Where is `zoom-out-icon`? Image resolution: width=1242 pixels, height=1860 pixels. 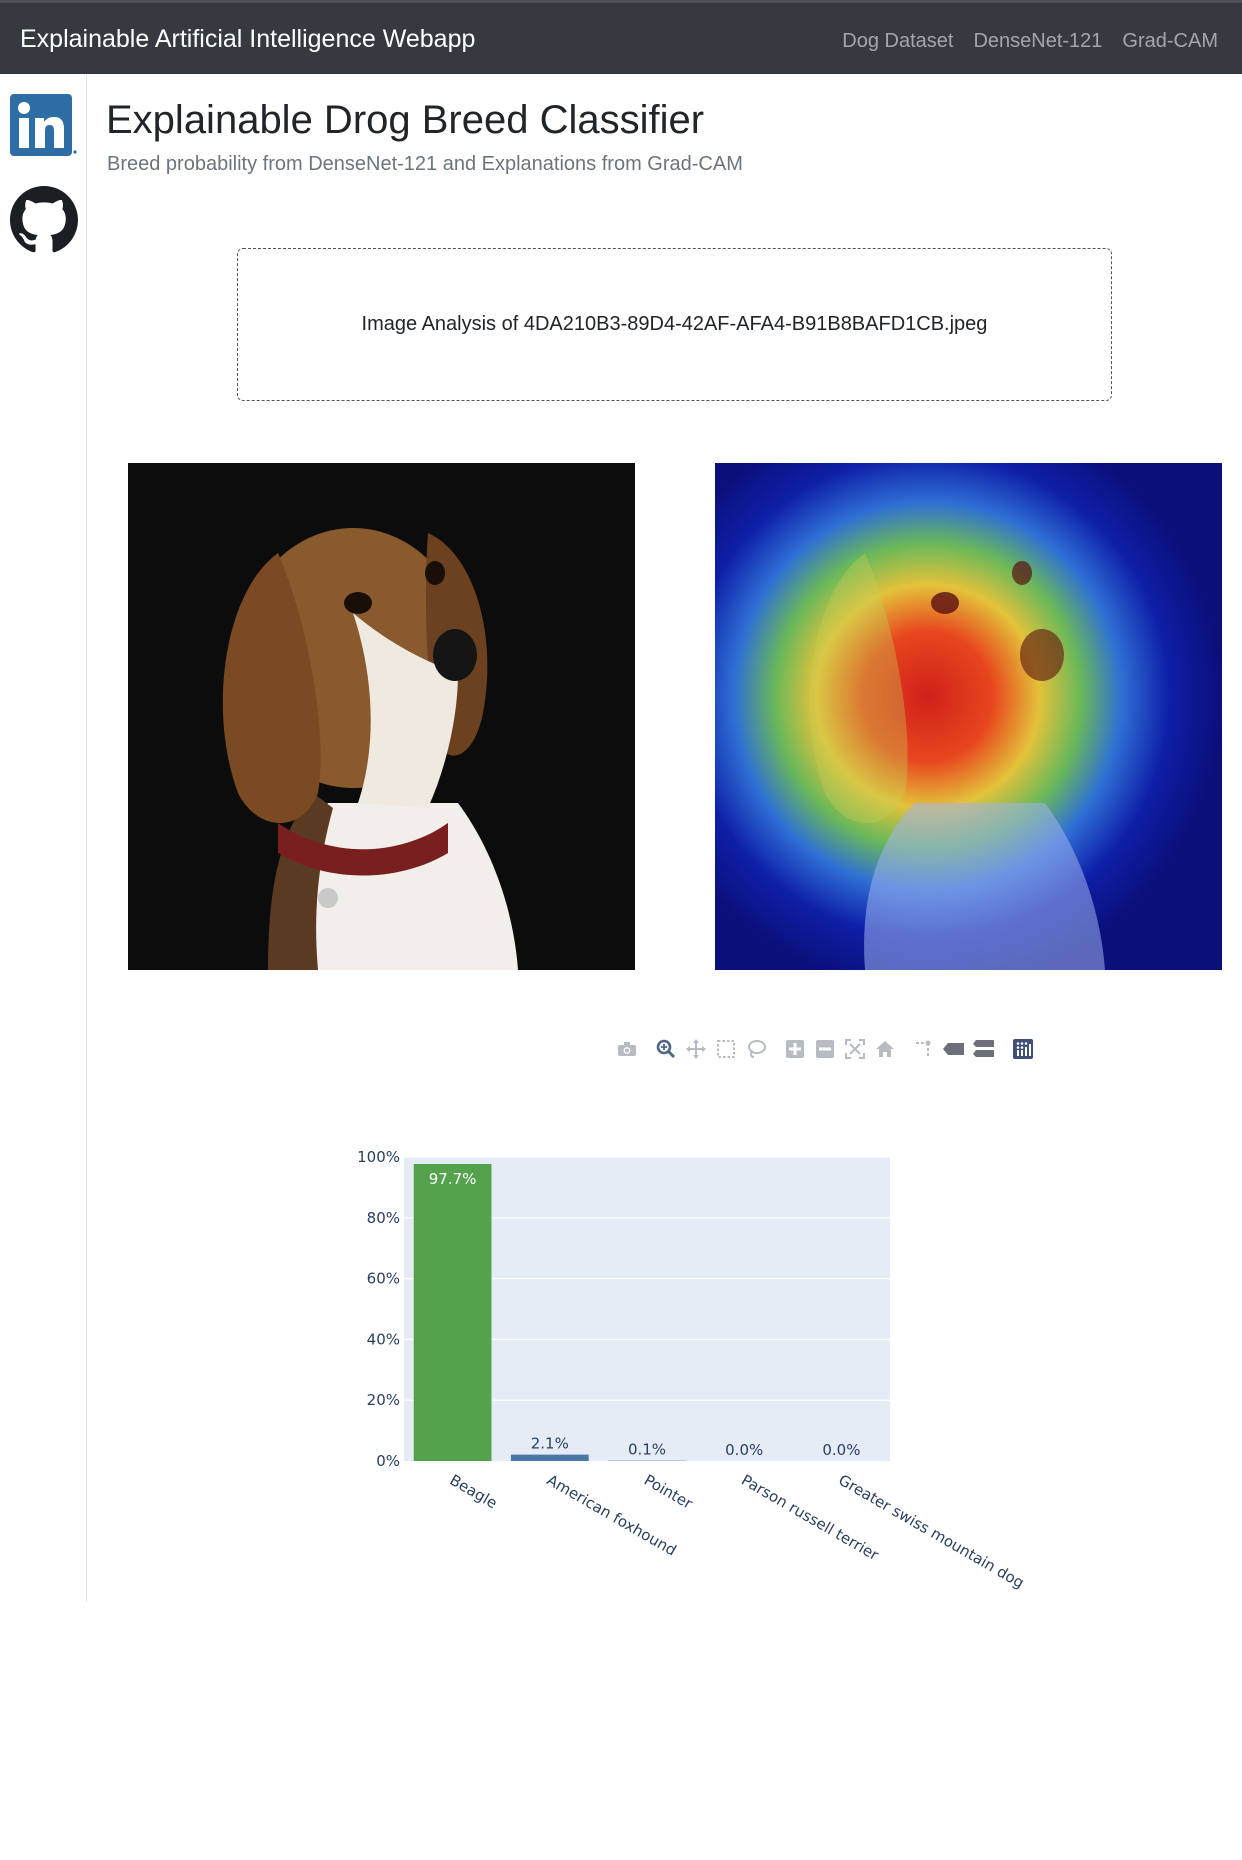 zoom-out-icon is located at coordinates (825, 1049).